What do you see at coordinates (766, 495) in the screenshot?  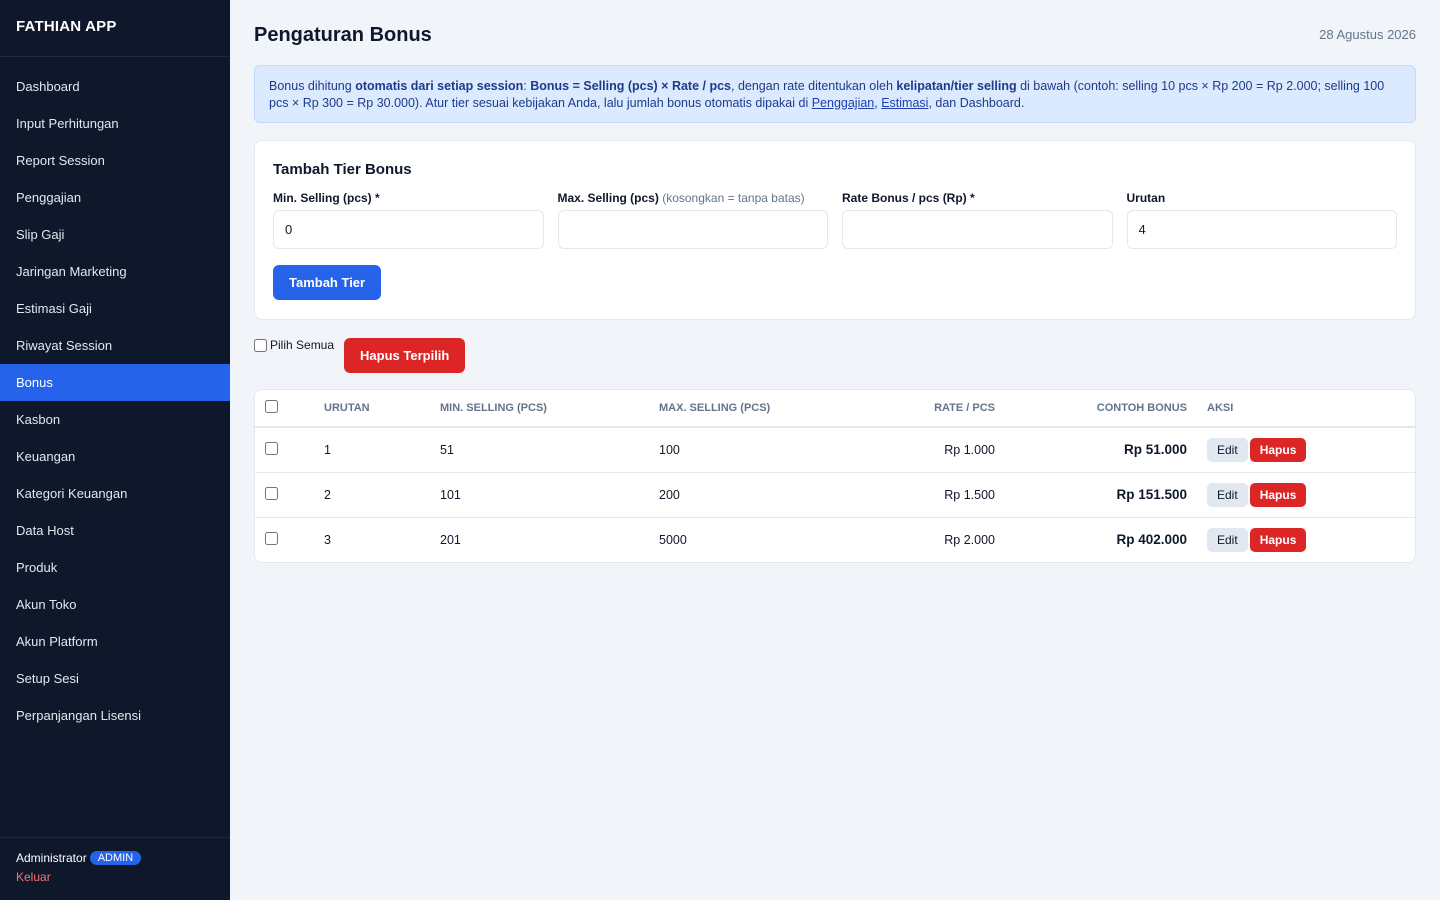 I see `cell-max-selling: 200` at bounding box center [766, 495].